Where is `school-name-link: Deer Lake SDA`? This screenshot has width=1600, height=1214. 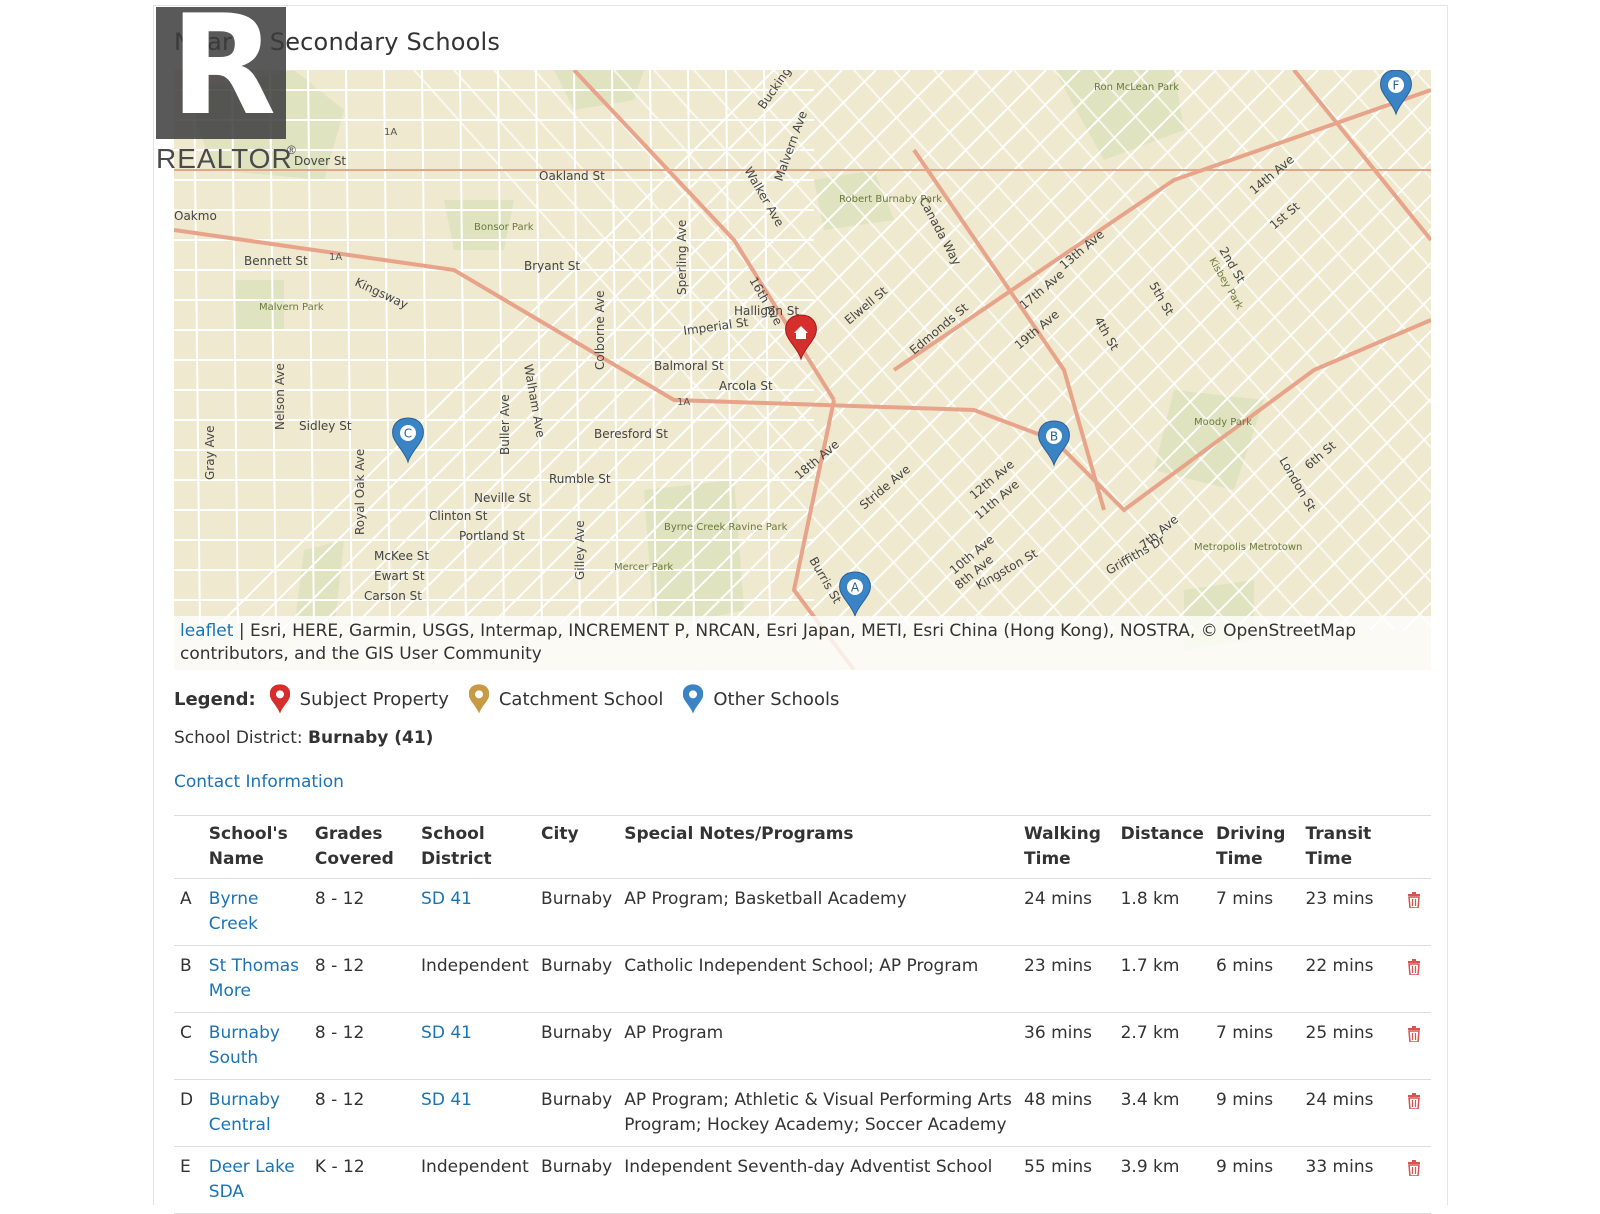
school-name-link: Deer Lake SDA is located at coordinates (256, 1180).